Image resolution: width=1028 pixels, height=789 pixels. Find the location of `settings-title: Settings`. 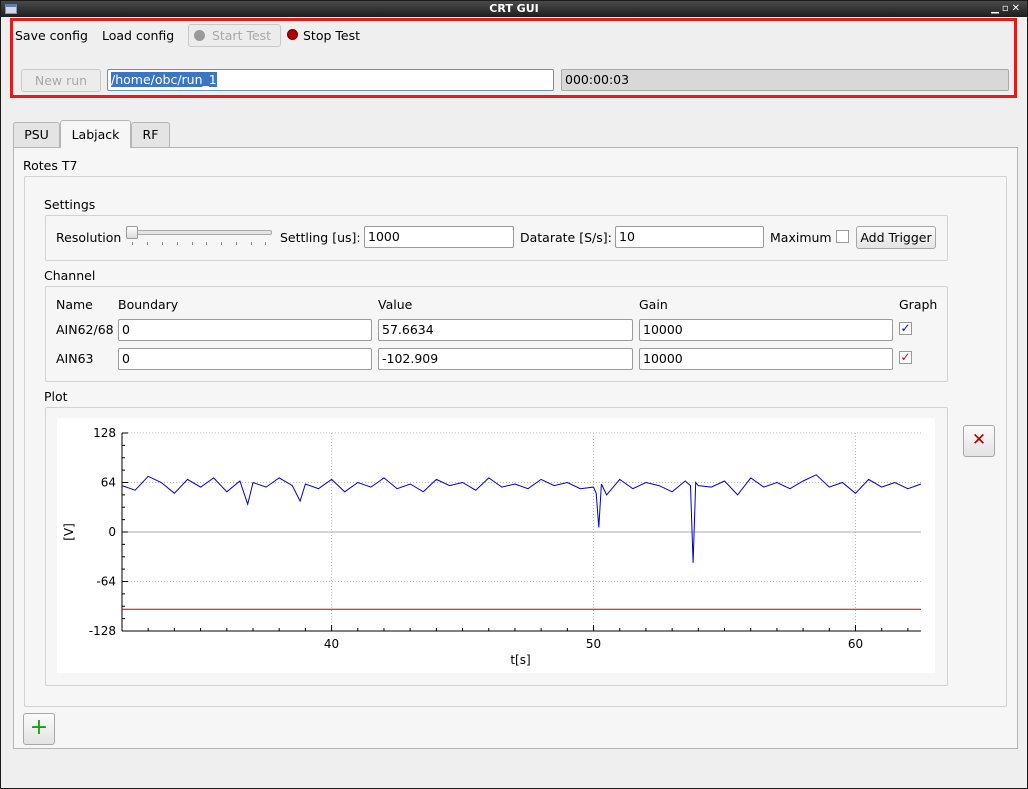

settings-title: Settings is located at coordinates (70, 204).